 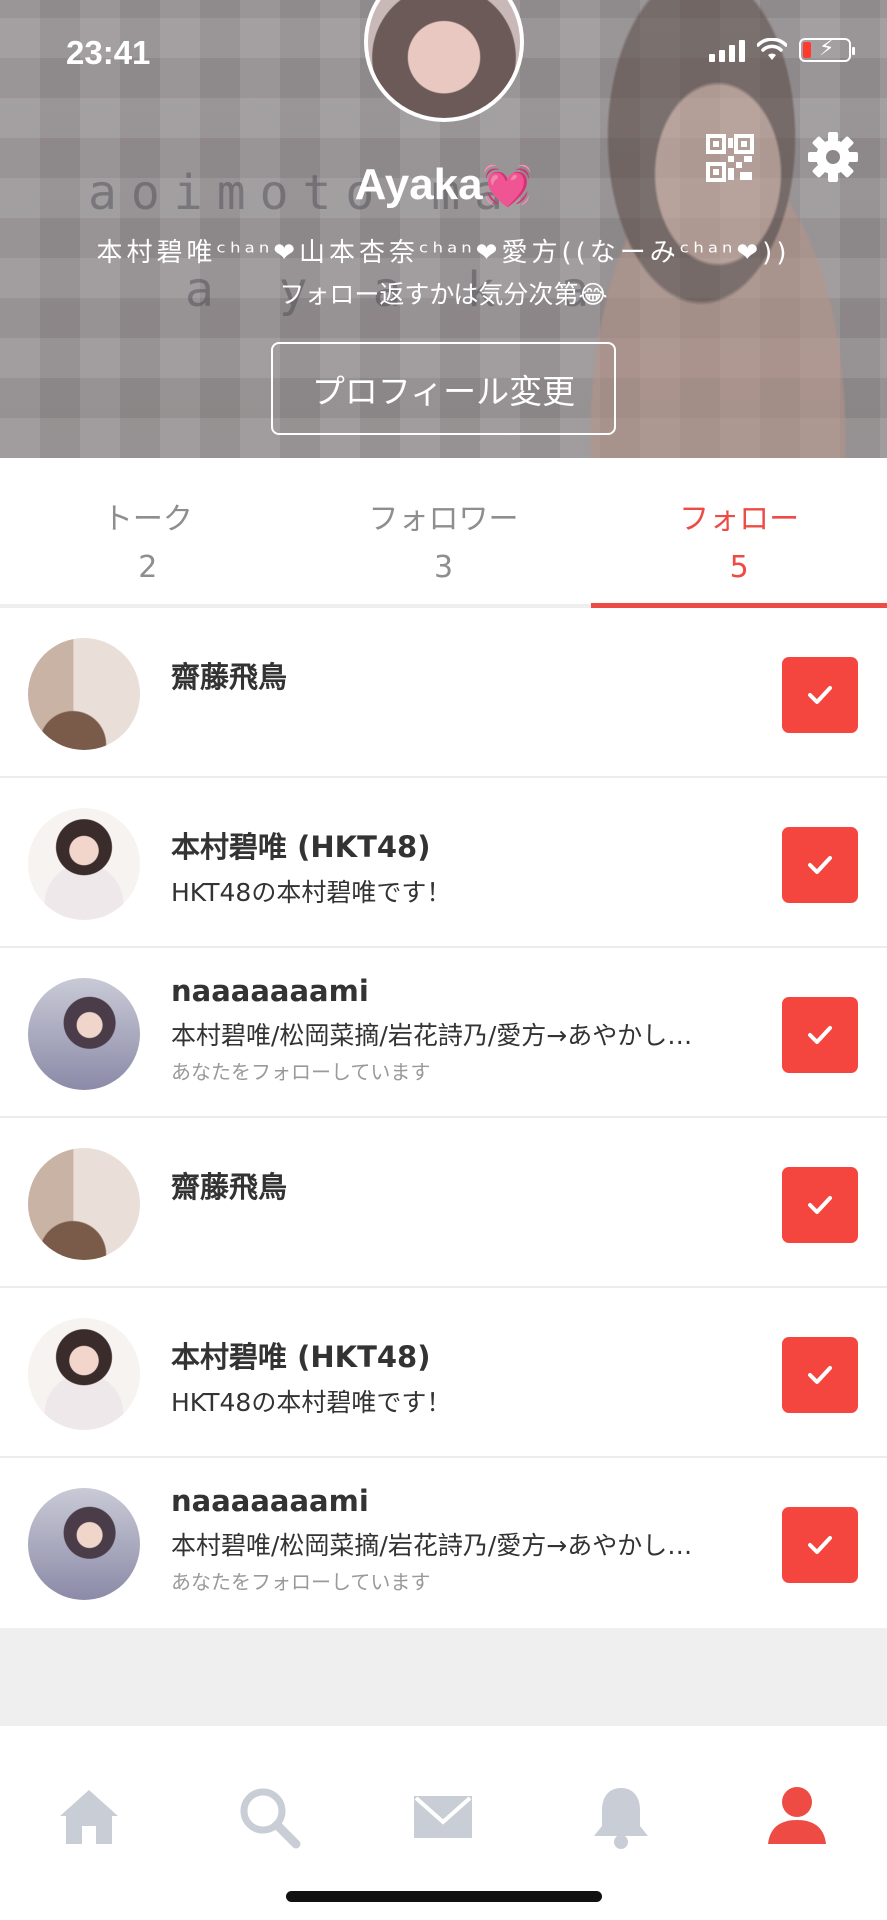 I want to click on tab-talk-count: 2, so click(x=148, y=567).